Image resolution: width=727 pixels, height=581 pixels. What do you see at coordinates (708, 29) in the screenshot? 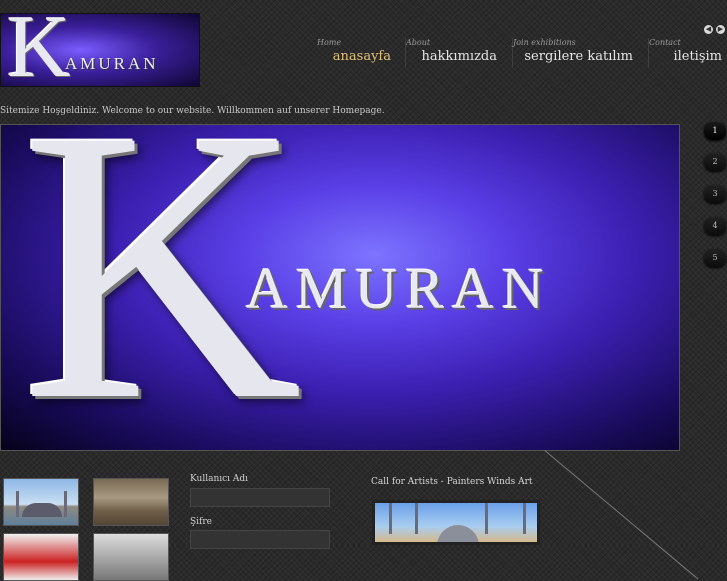
I see `prev-arrow-icon: ◀` at bounding box center [708, 29].